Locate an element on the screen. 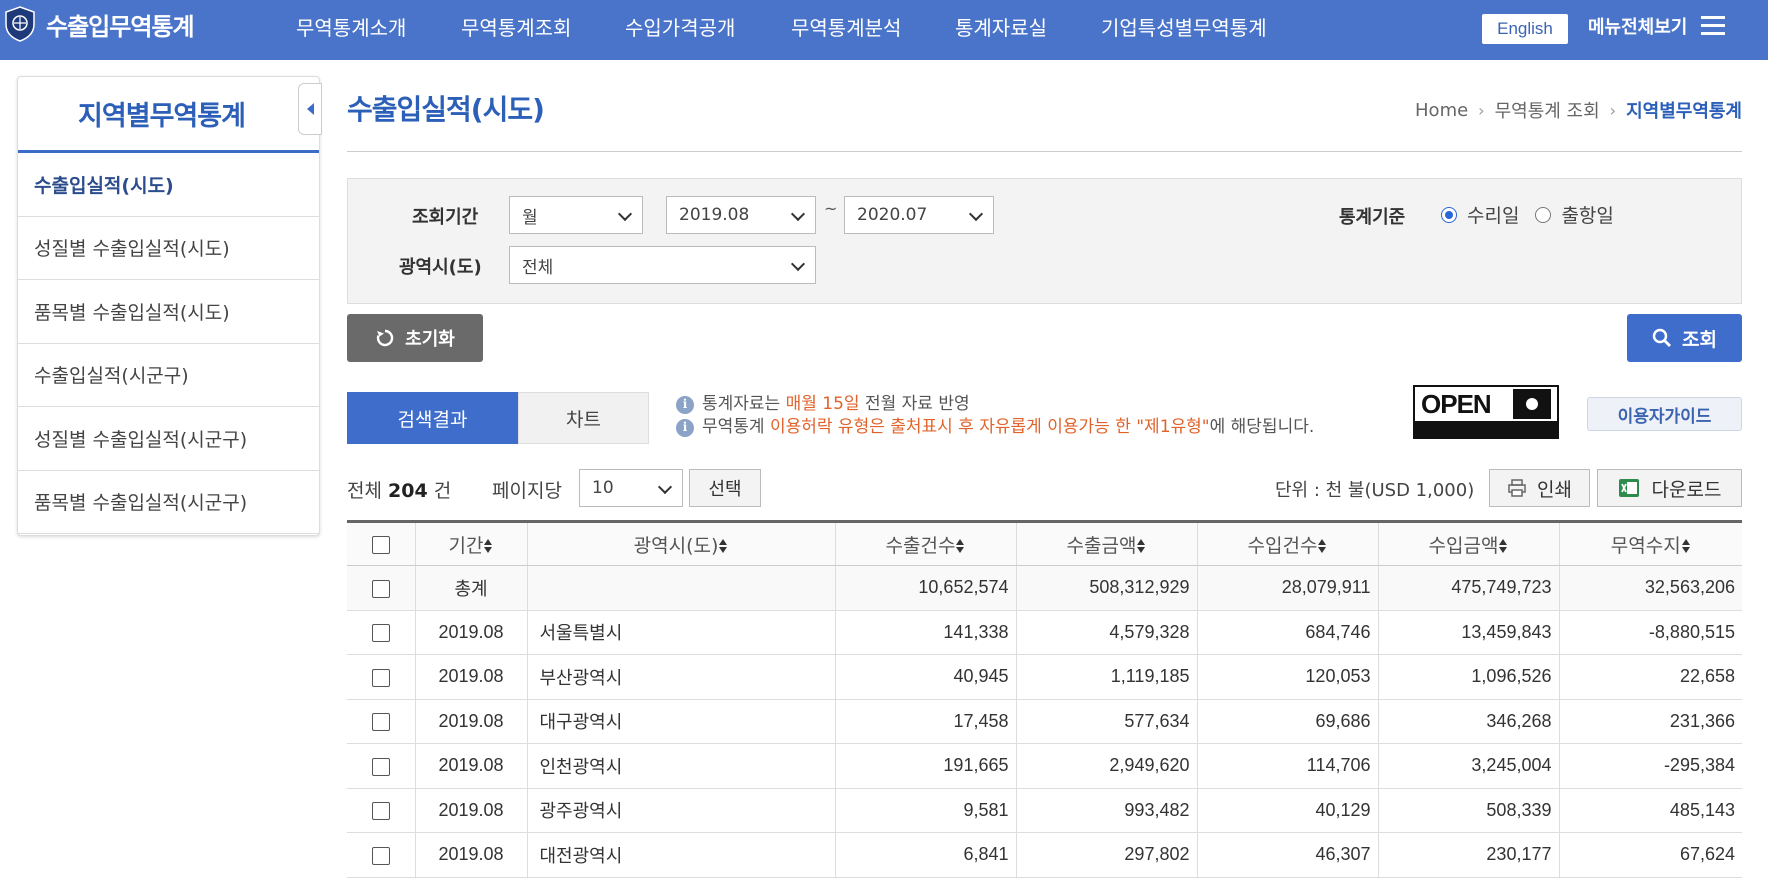 The width and height of the screenshot is (1768, 878). cell-export-count: 191,665 is located at coordinates (925, 766).